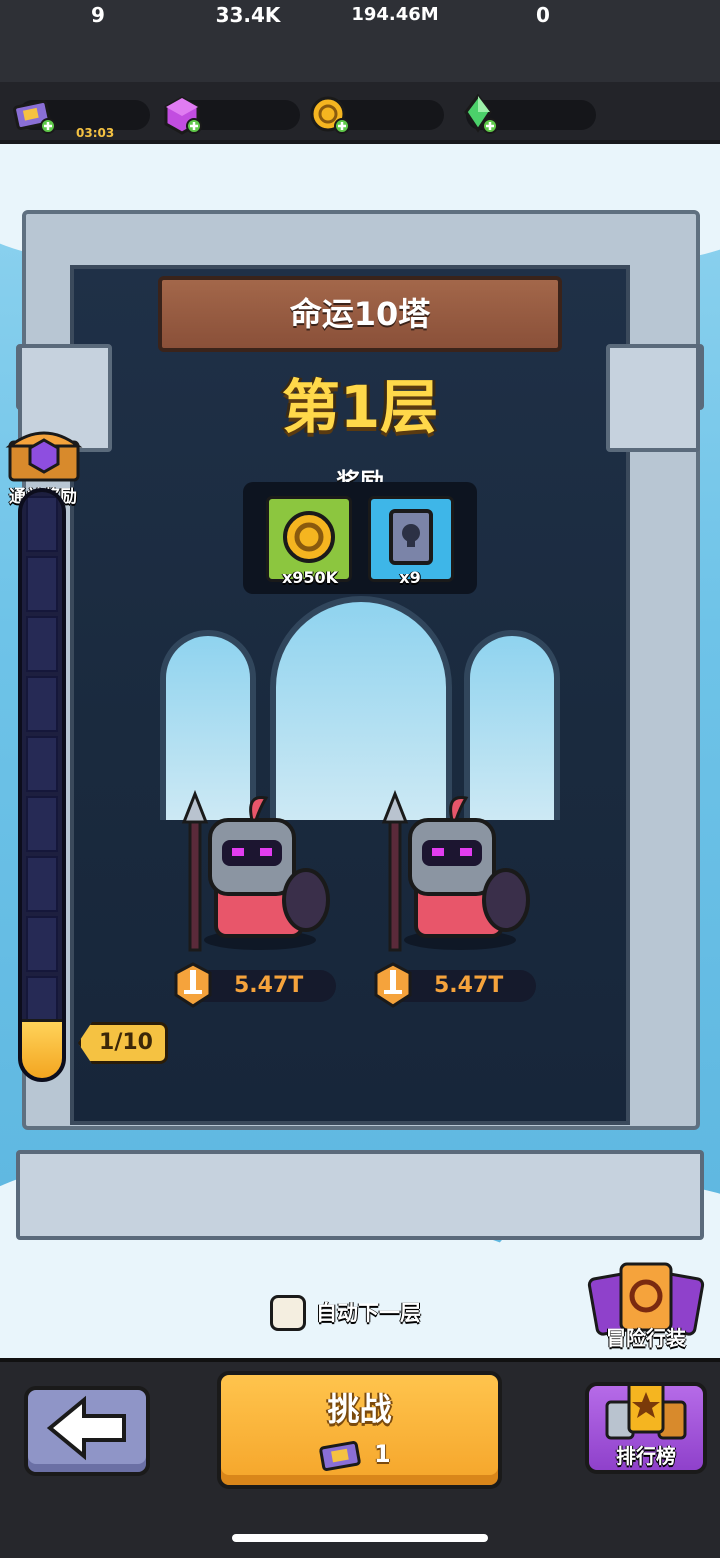 The image size is (720, 1558). Describe the element at coordinates (310, 577) in the screenshot. I see `reward-qty: x950K` at that location.